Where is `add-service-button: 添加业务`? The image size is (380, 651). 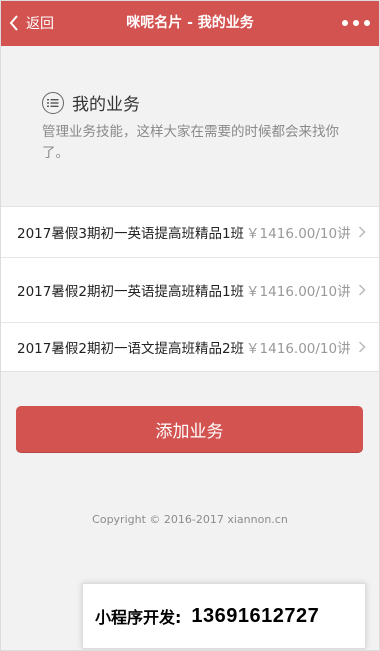 add-service-button: 添加业务 is located at coordinates (189, 429).